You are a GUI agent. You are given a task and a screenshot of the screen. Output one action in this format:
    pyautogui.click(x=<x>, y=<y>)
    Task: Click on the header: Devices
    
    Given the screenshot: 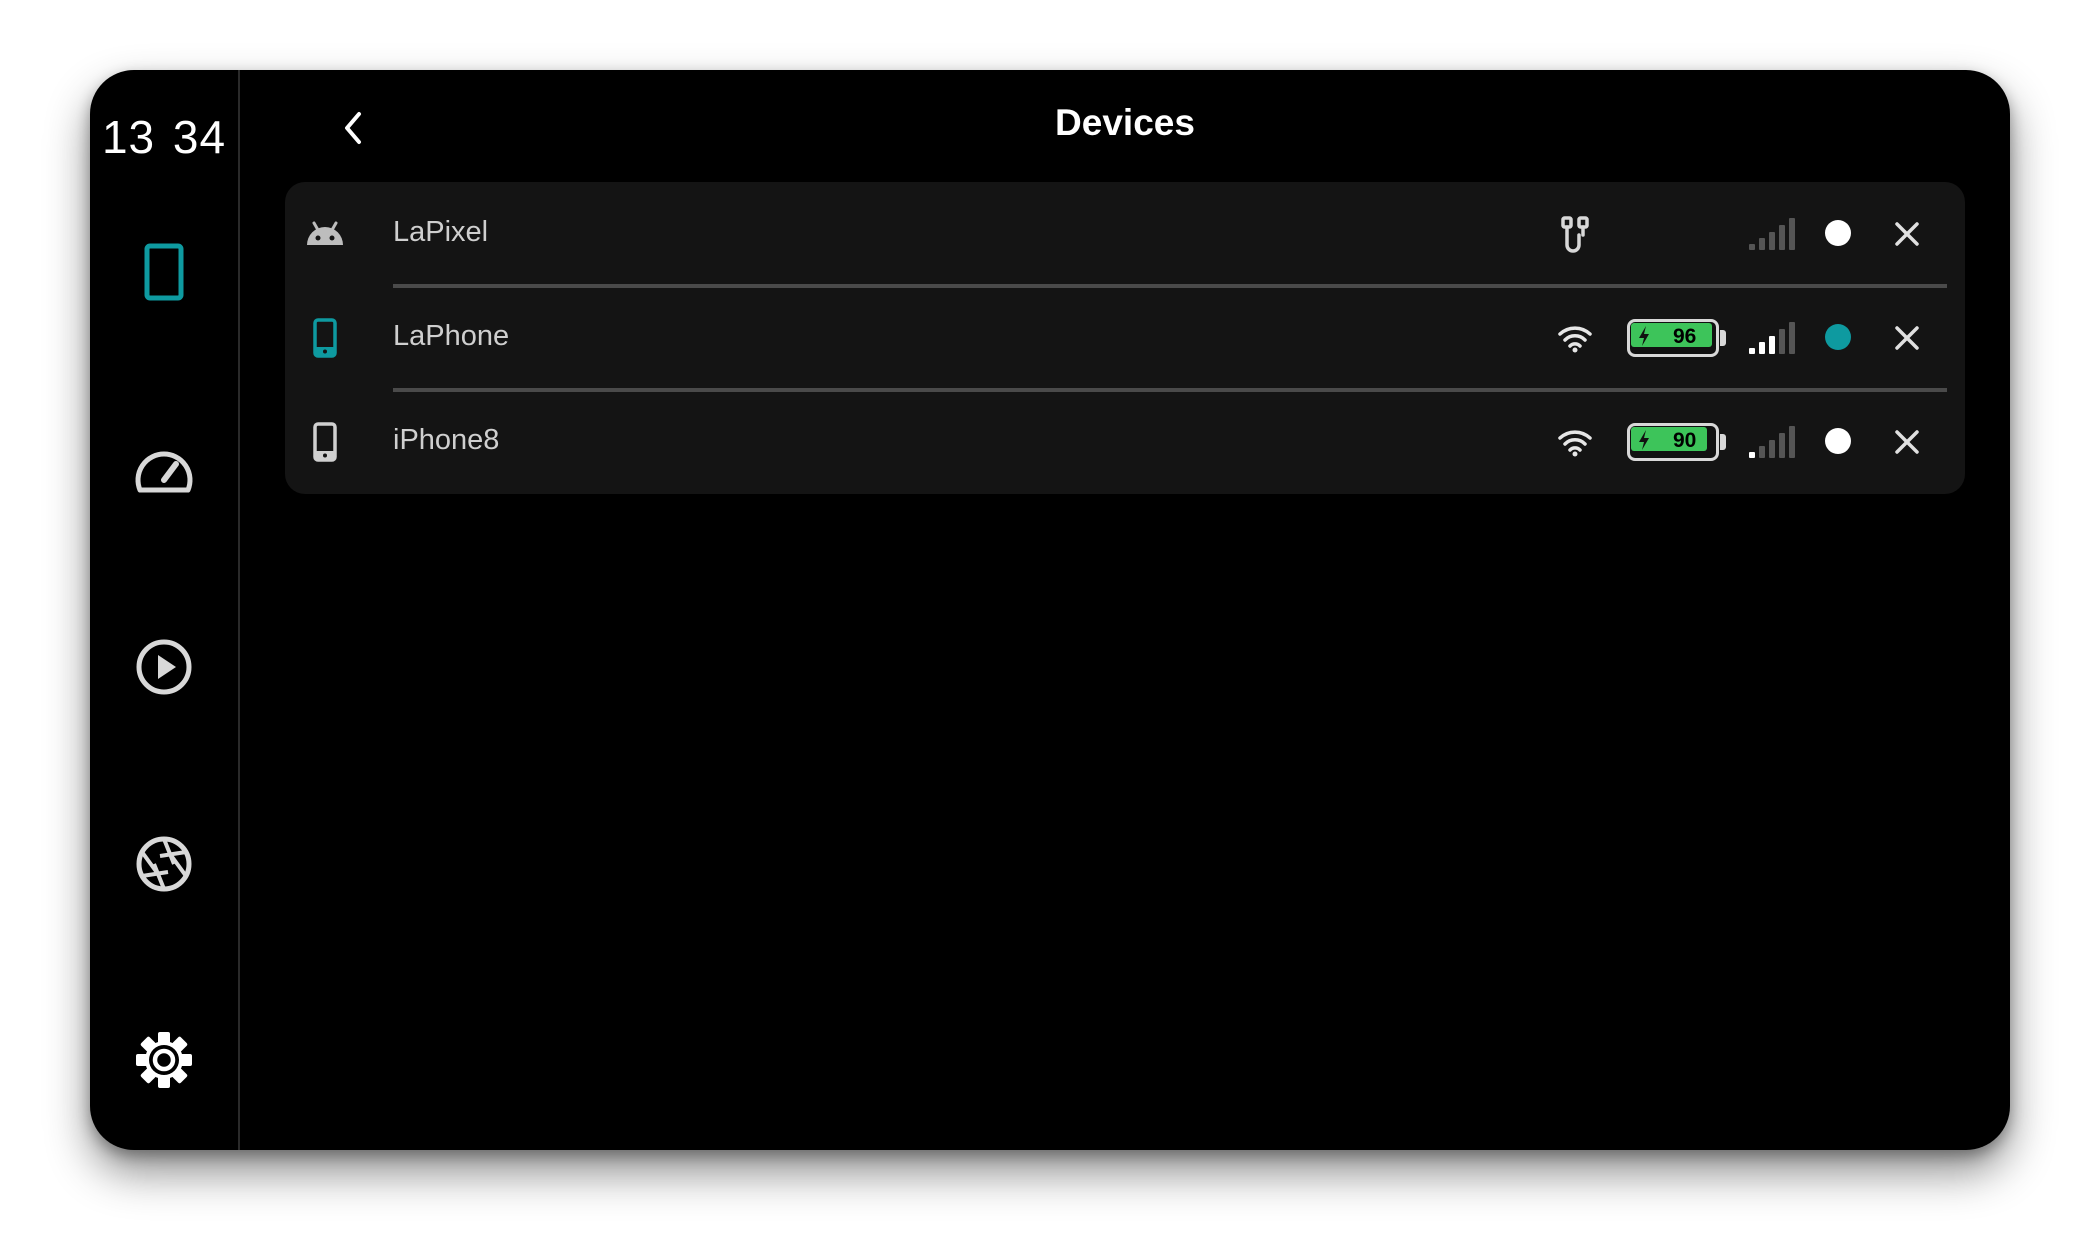 What is the action you would take?
    pyautogui.click(x=1125, y=126)
    